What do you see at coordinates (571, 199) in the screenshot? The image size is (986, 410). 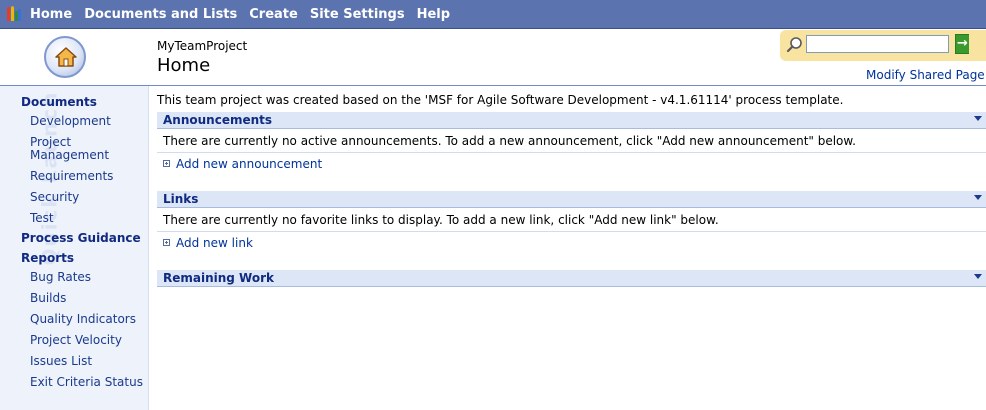 I see `links-header: Links` at bounding box center [571, 199].